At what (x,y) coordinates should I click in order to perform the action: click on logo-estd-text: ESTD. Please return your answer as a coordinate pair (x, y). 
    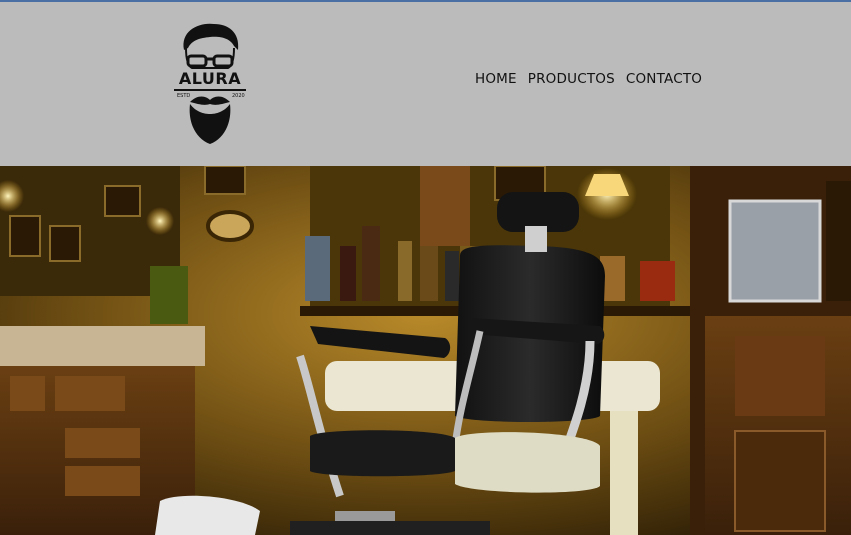
    Looking at the image, I should click on (184, 96).